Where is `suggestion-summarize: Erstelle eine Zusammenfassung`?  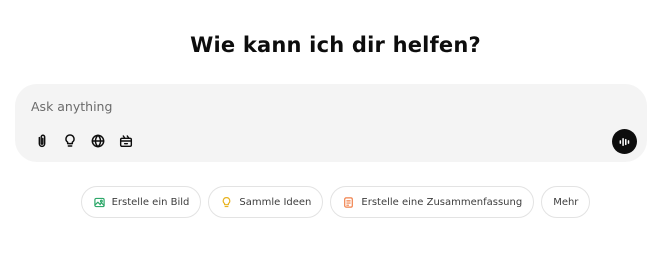
suggestion-summarize: Erstelle eine Zusammenfassung is located at coordinates (432, 202).